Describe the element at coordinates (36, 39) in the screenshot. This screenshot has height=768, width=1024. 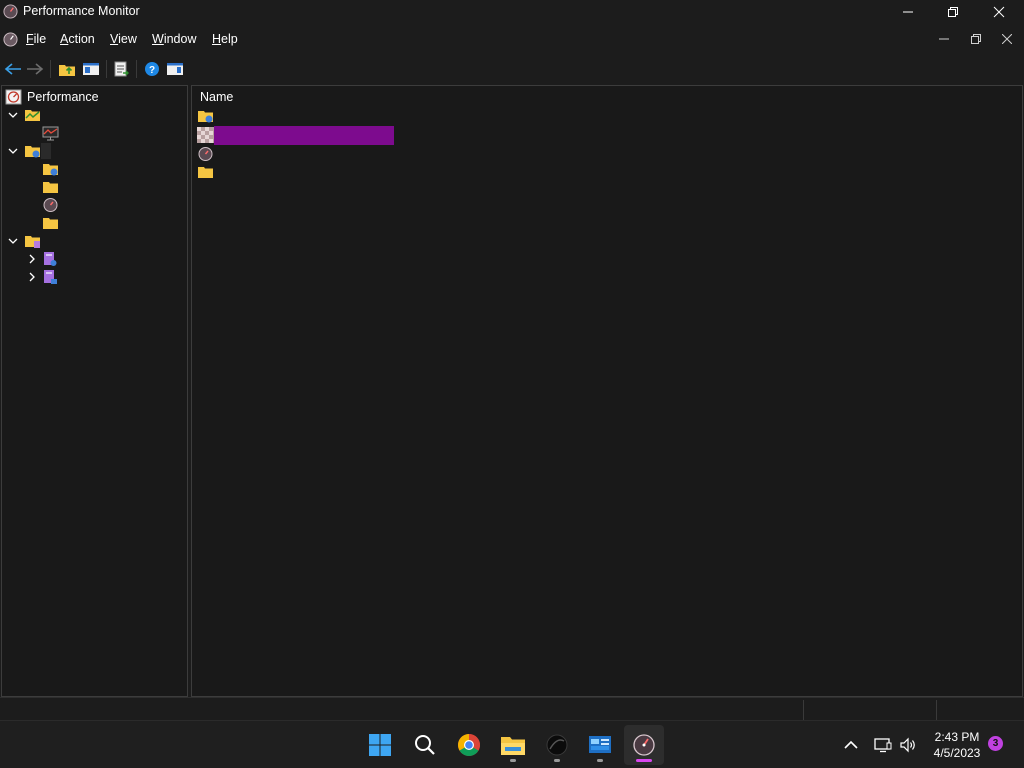
I see `menu-file: File` at that location.